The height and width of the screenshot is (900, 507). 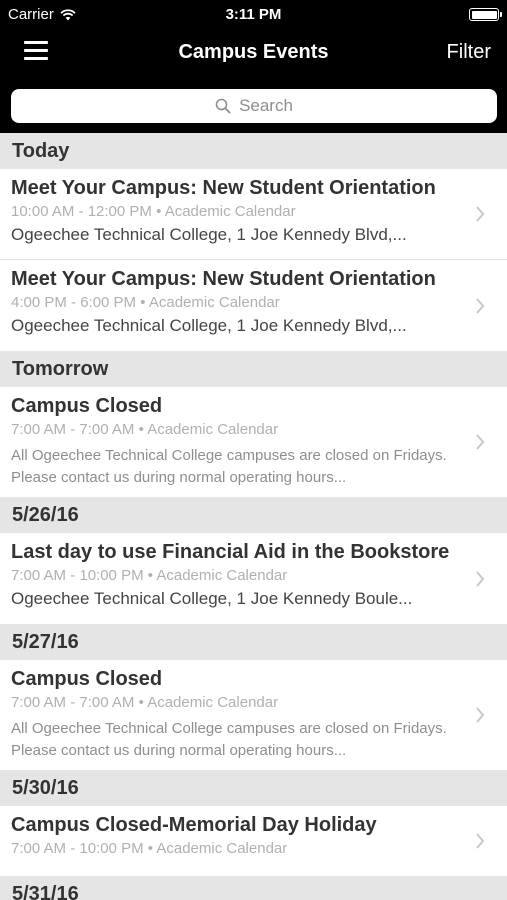 I want to click on section-header-date: 5/27/16, so click(x=253, y=642).